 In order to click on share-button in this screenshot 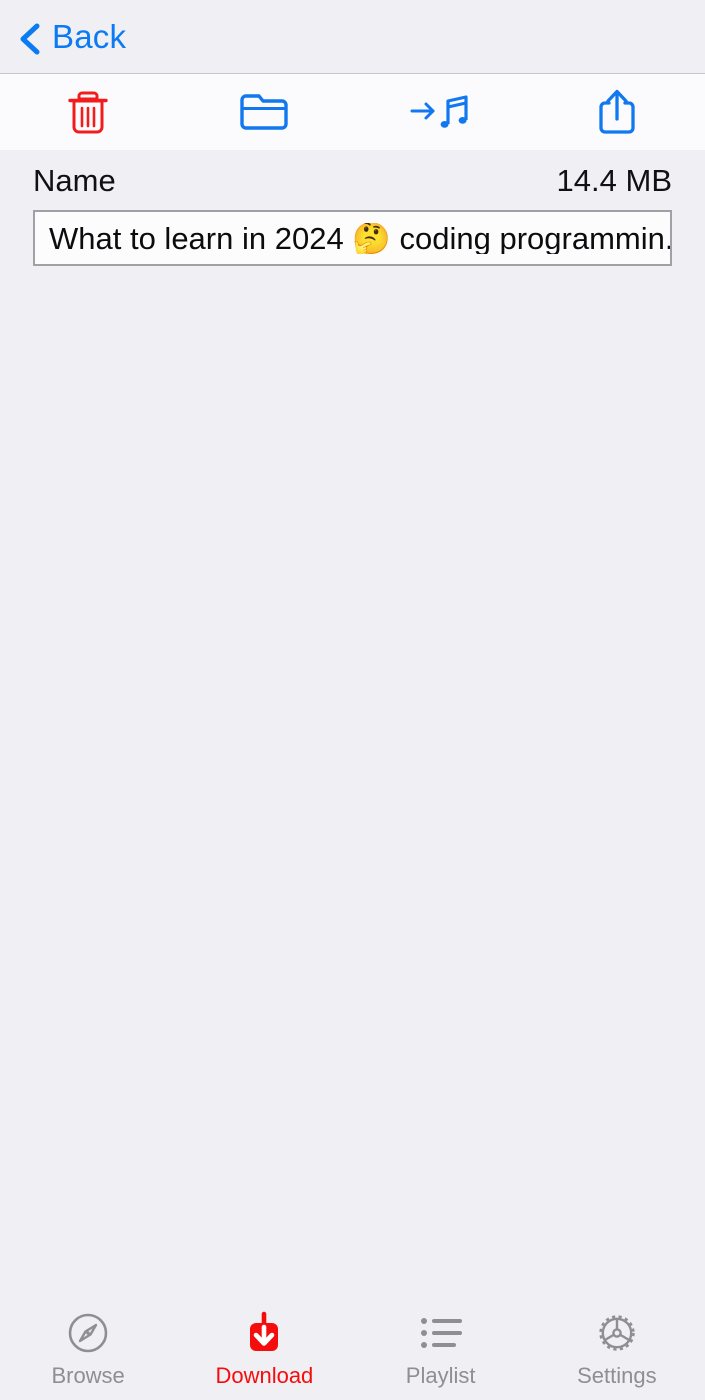, I will do `click(617, 112)`.